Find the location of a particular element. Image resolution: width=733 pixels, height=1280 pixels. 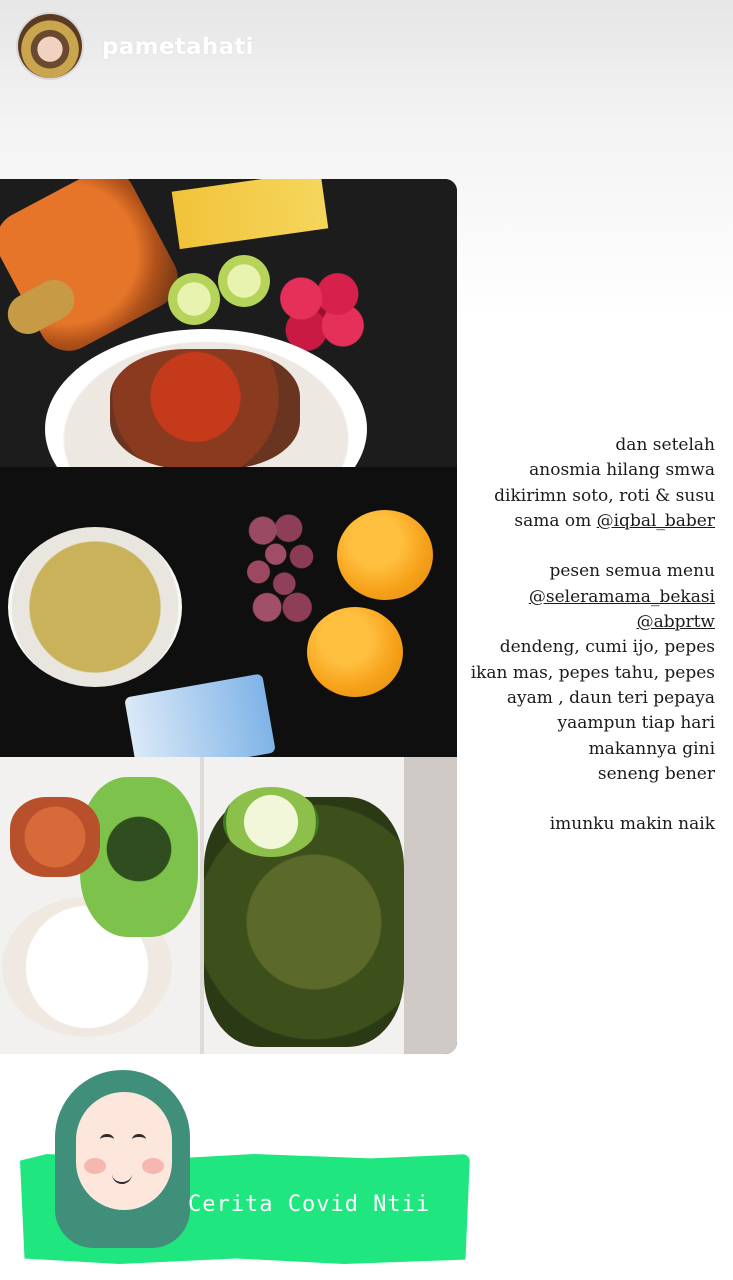

caption-line: yaampun tiap hari is located at coordinates (636, 723).